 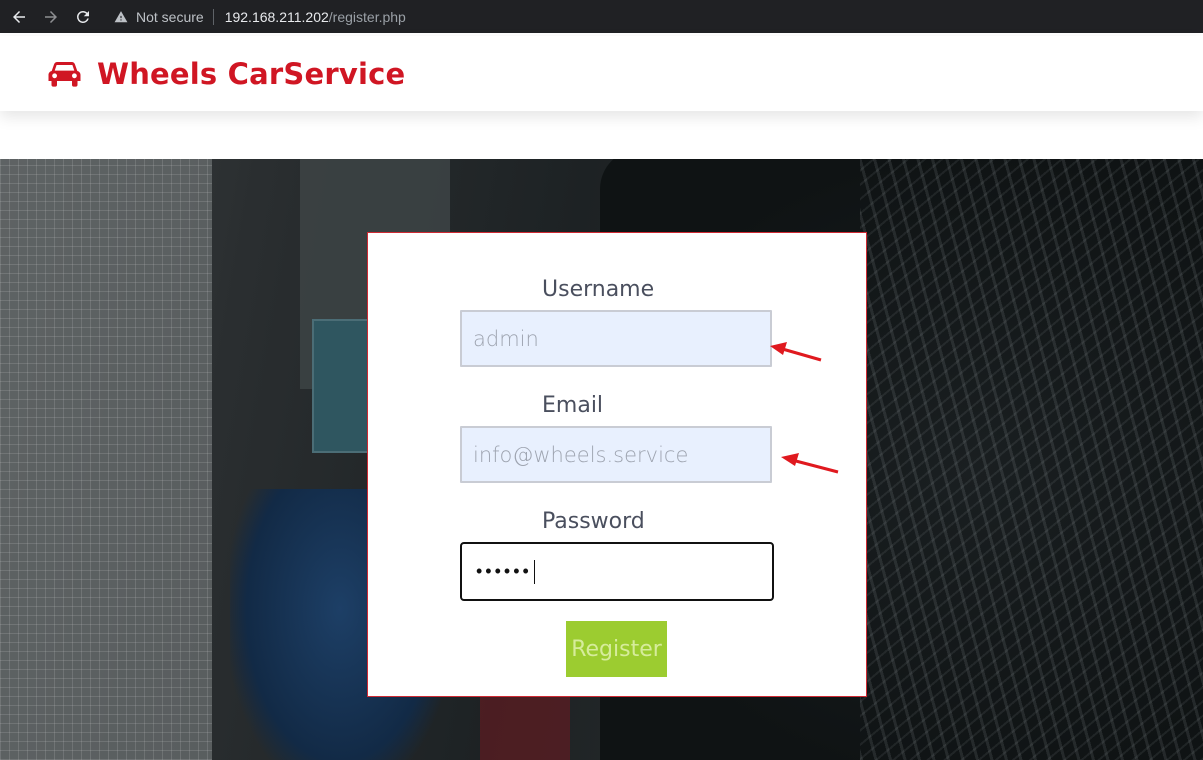 What do you see at coordinates (796, 352) in the screenshot?
I see `annotation-arrow-username` at bounding box center [796, 352].